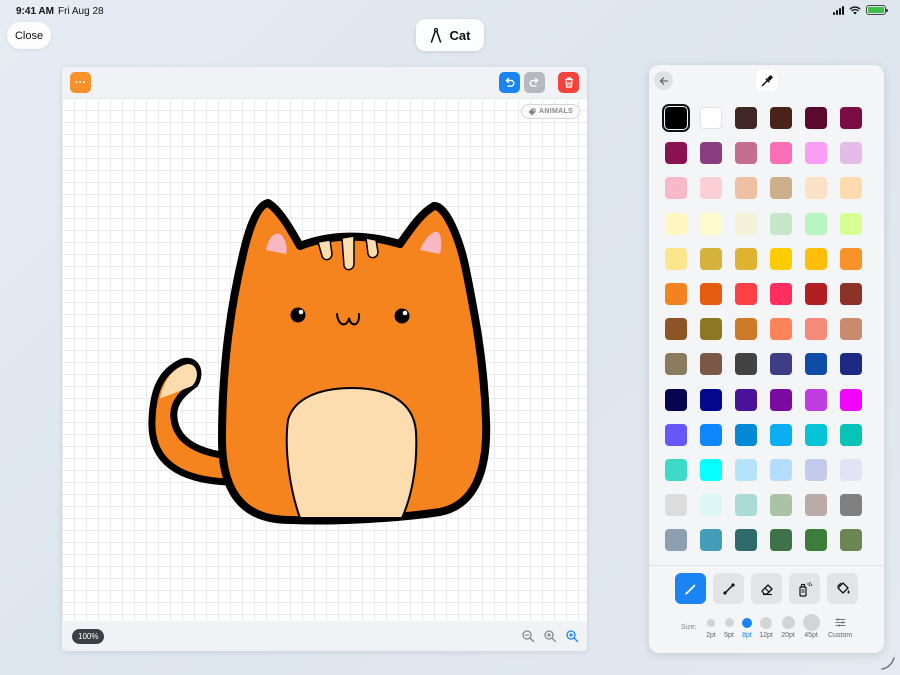 Image resolution: width=900 pixels, height=675 pixels. Describe the element at coordinates (550, 111) in the screenshot. I see `category-tag: ANIMALS` at that location.